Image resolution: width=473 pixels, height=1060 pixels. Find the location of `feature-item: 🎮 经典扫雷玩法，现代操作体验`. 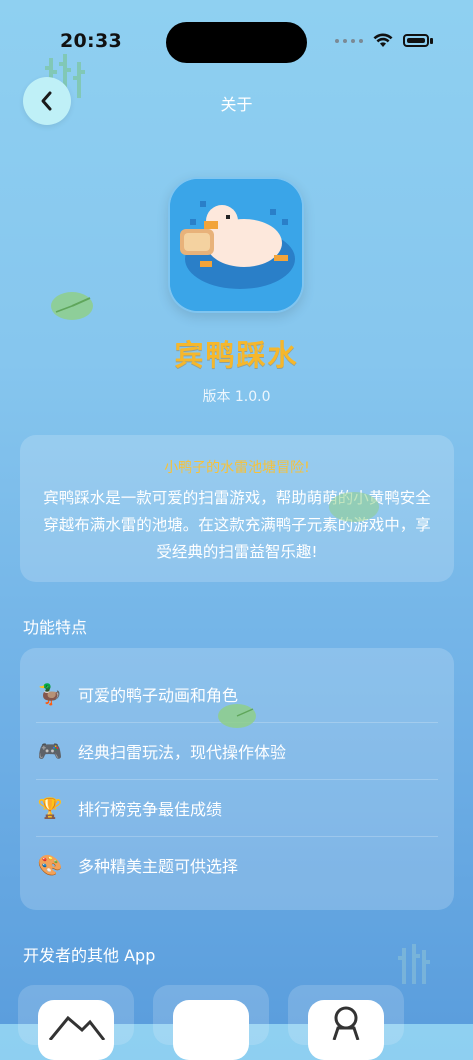

feature-item: 🎮 经典扫雷玩法，现代操作体验 is located at coordinates (237, 751).